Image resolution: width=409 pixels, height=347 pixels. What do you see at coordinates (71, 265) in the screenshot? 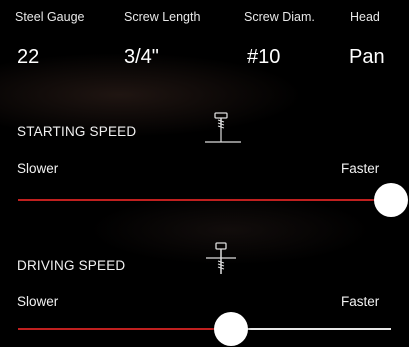
I see `driving-speed-title: DRIVING SPEED` at bounding box center [71, 265].